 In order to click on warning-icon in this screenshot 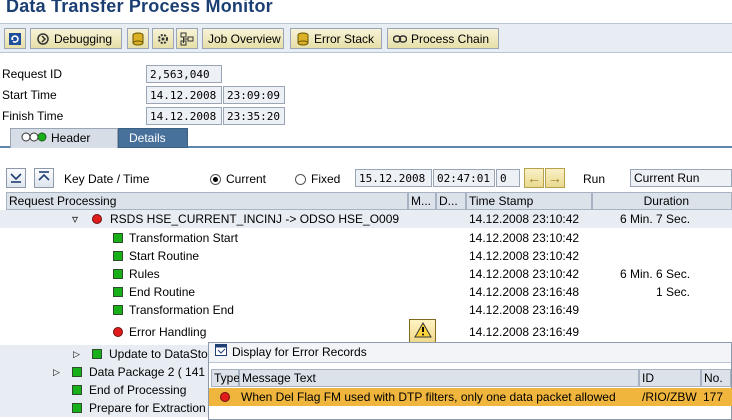, I will do `click(422, 331)`.